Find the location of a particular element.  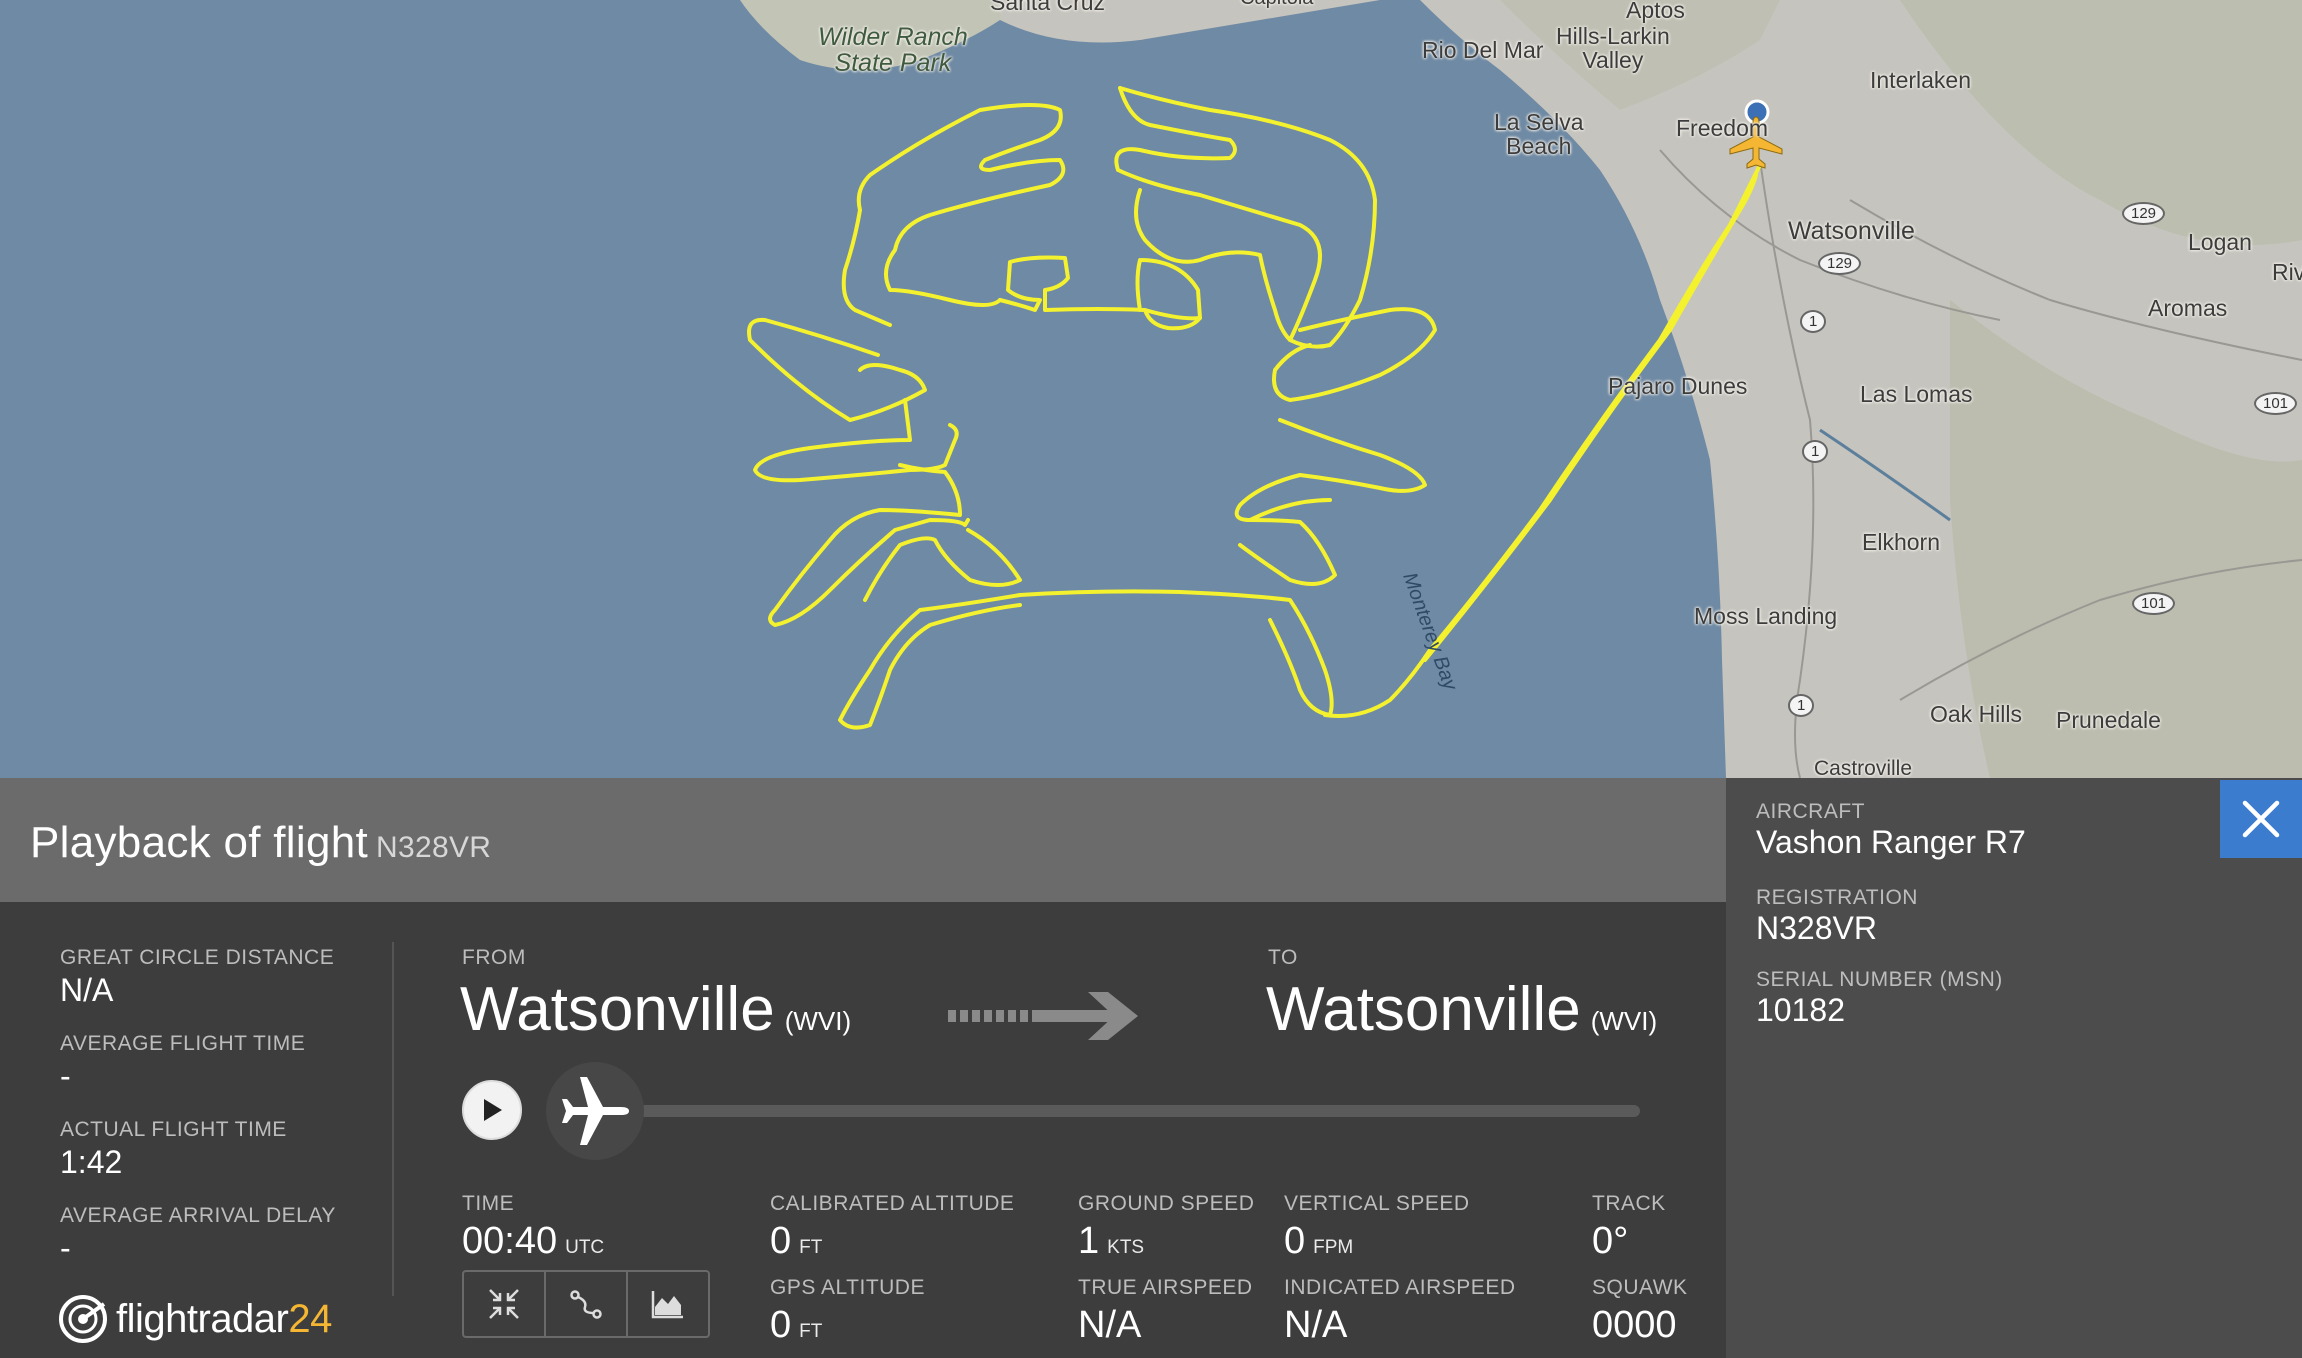

actual-flight-time-label: ACTUAL FLIGHT TIME is located at coordinates (173, 1129).